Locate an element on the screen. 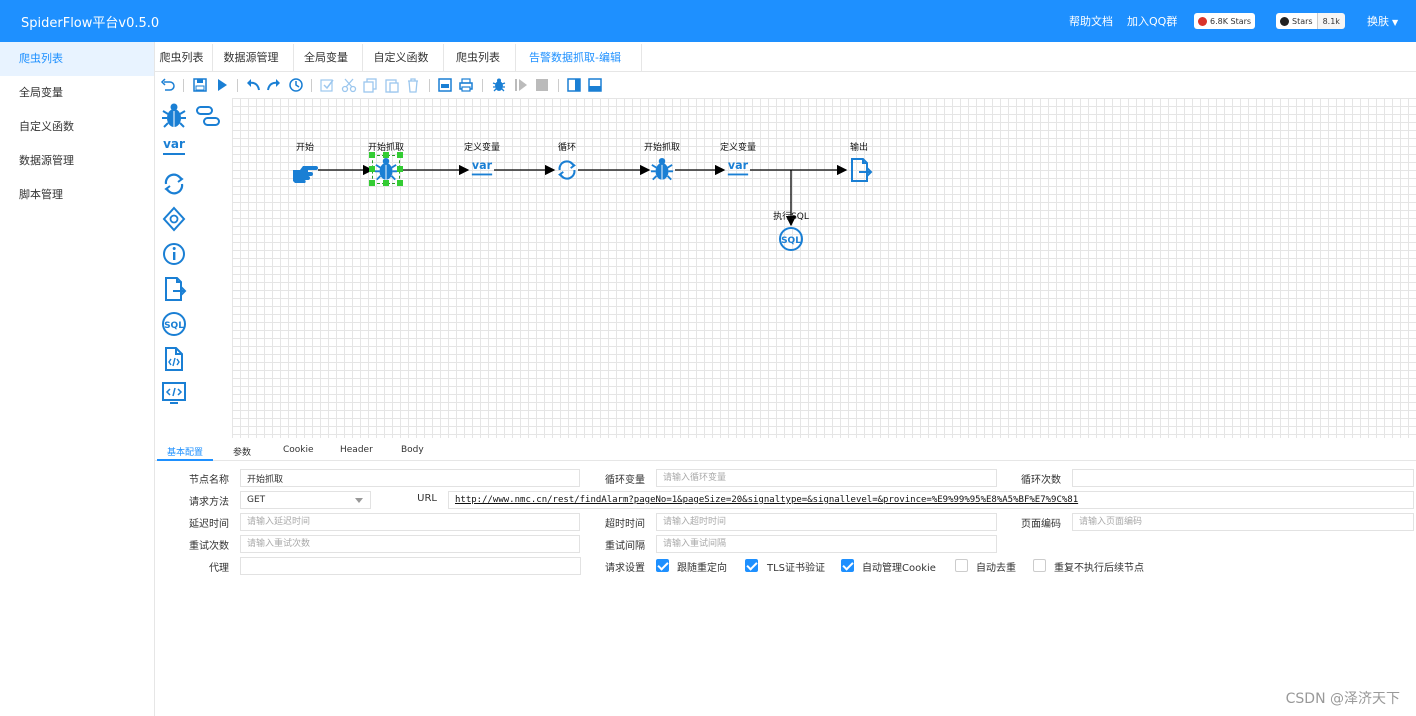  print-icon is located at coordinates (466, 85).